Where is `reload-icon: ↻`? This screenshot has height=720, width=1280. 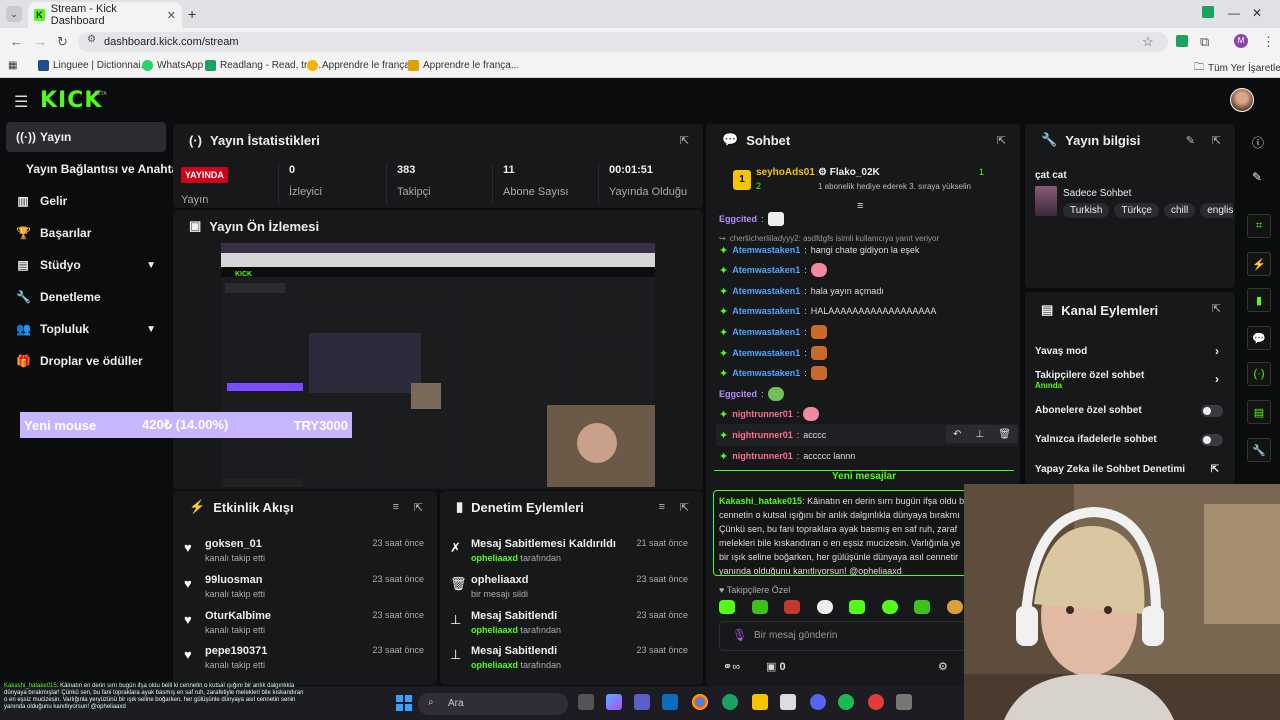
reload-icon: ↻ is located at coordinates (62, 42).